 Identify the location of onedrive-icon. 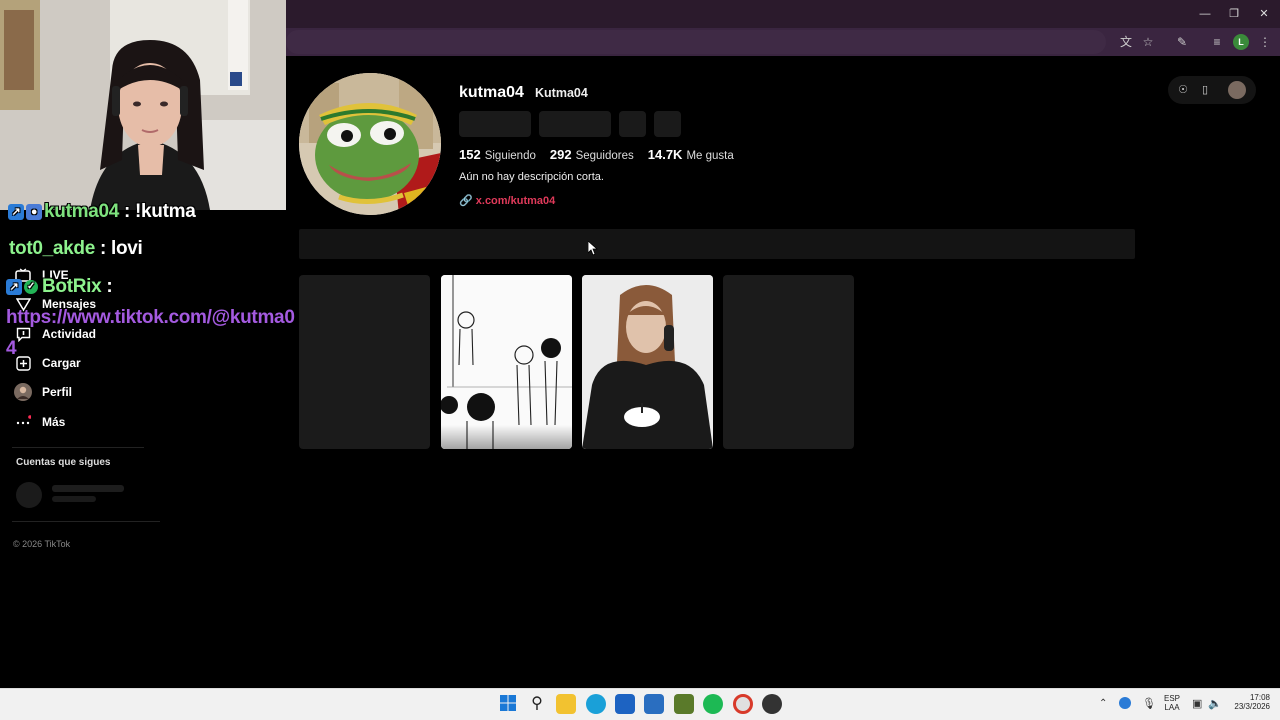
(1125, 703).